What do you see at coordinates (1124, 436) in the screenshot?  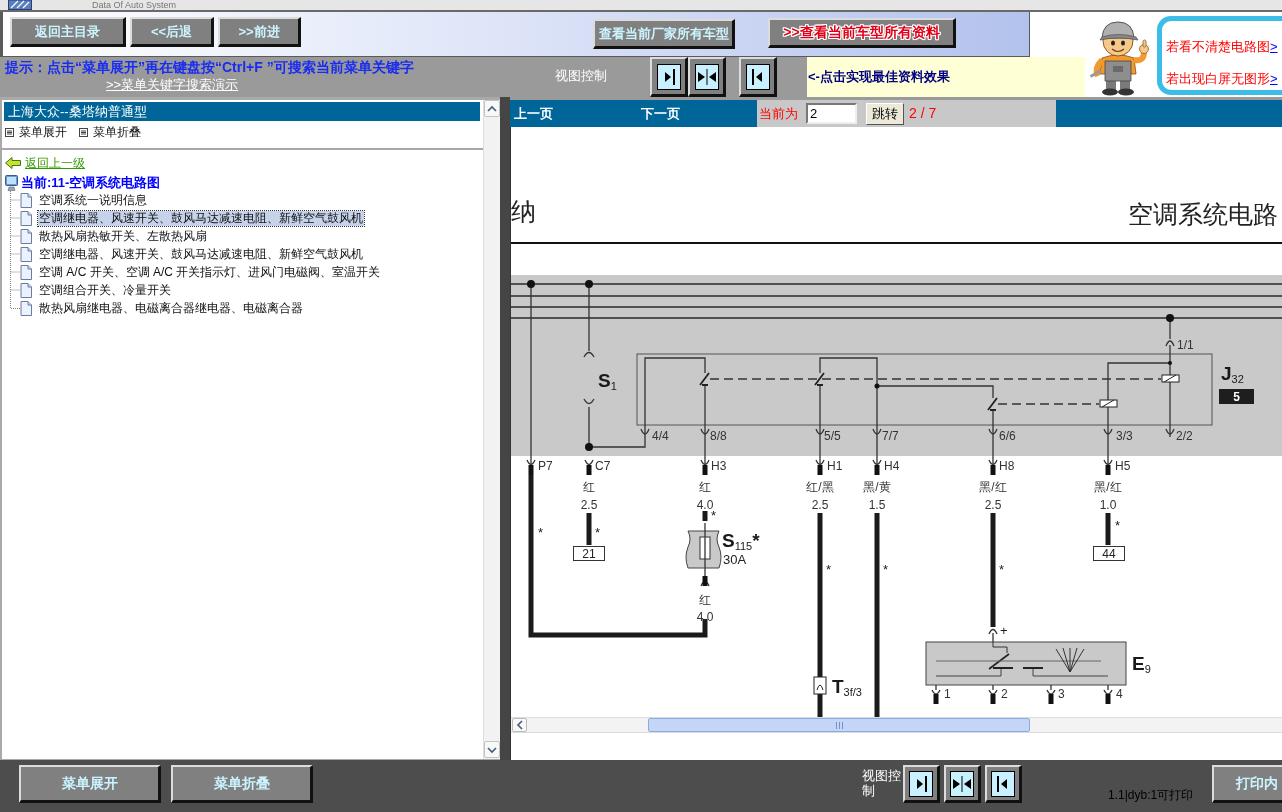 I see `terminal-label: 3/3` at bounding box center [1124, 436].